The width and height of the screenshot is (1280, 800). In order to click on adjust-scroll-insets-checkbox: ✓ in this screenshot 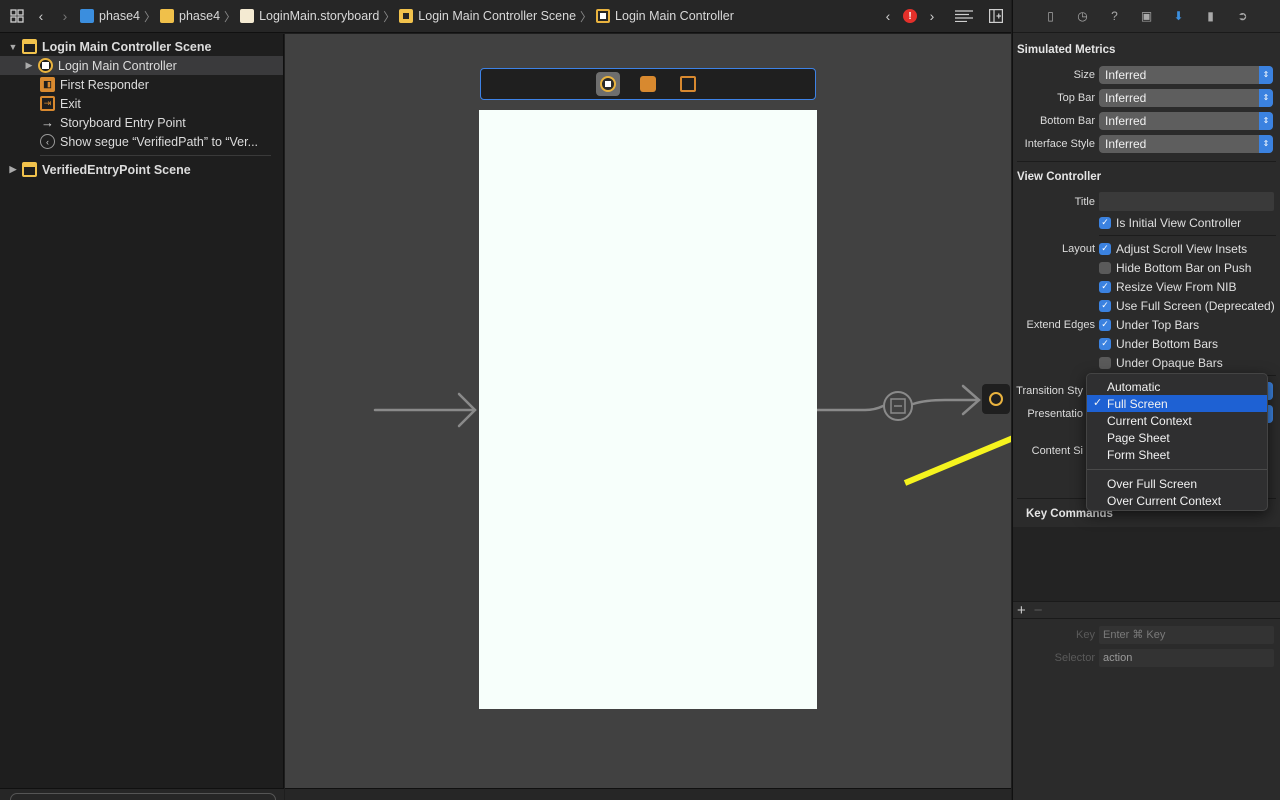, I will do `click(1105, 248)`.